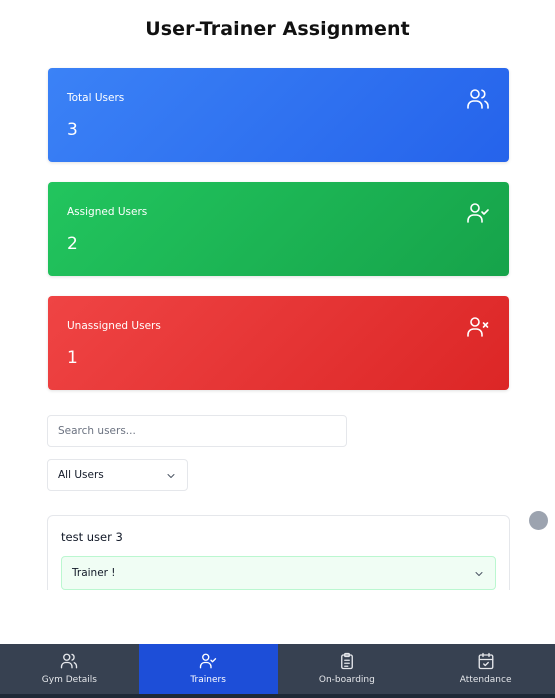 The width and height of the screenshot is (555, 698). I want to click on unassigned-users-card: Unassigned Users 1, so click(278, 343).